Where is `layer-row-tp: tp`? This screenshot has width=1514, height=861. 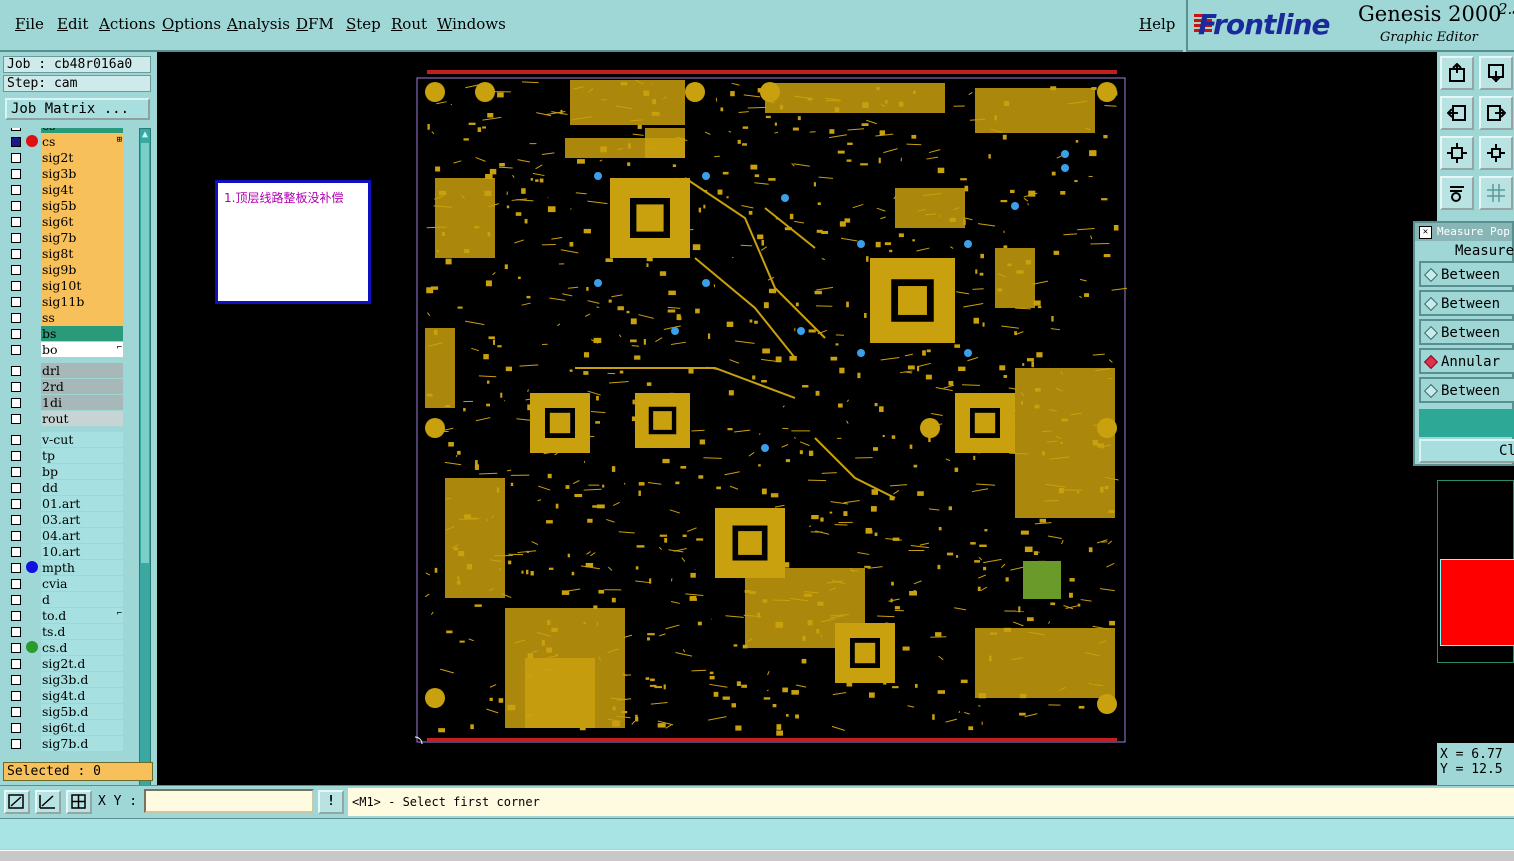 layer-row-tp: tp is located at coordinates (65, 455).